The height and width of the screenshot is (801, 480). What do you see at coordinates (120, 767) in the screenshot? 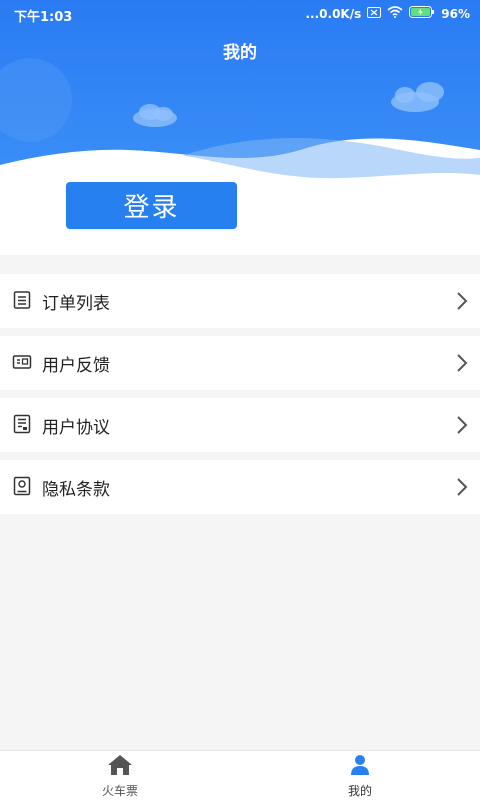
I see `home-icon` at bounding box center [120, 767].